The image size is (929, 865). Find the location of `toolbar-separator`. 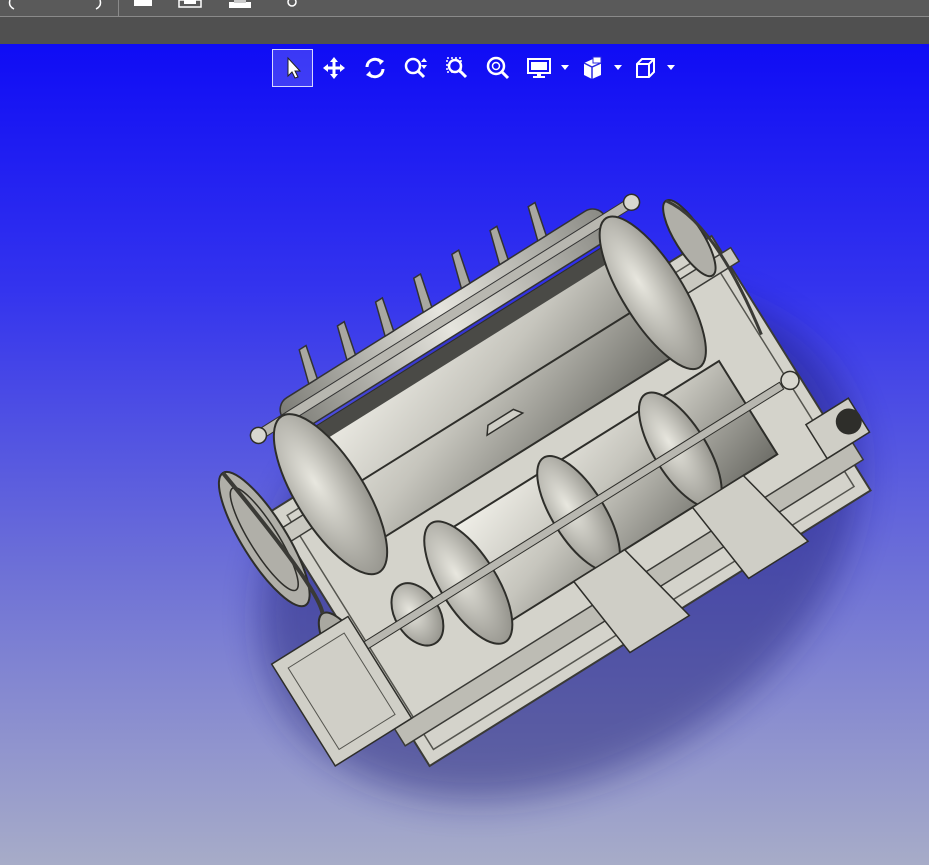

toolbar-separator is located at coordinates (118, 8).